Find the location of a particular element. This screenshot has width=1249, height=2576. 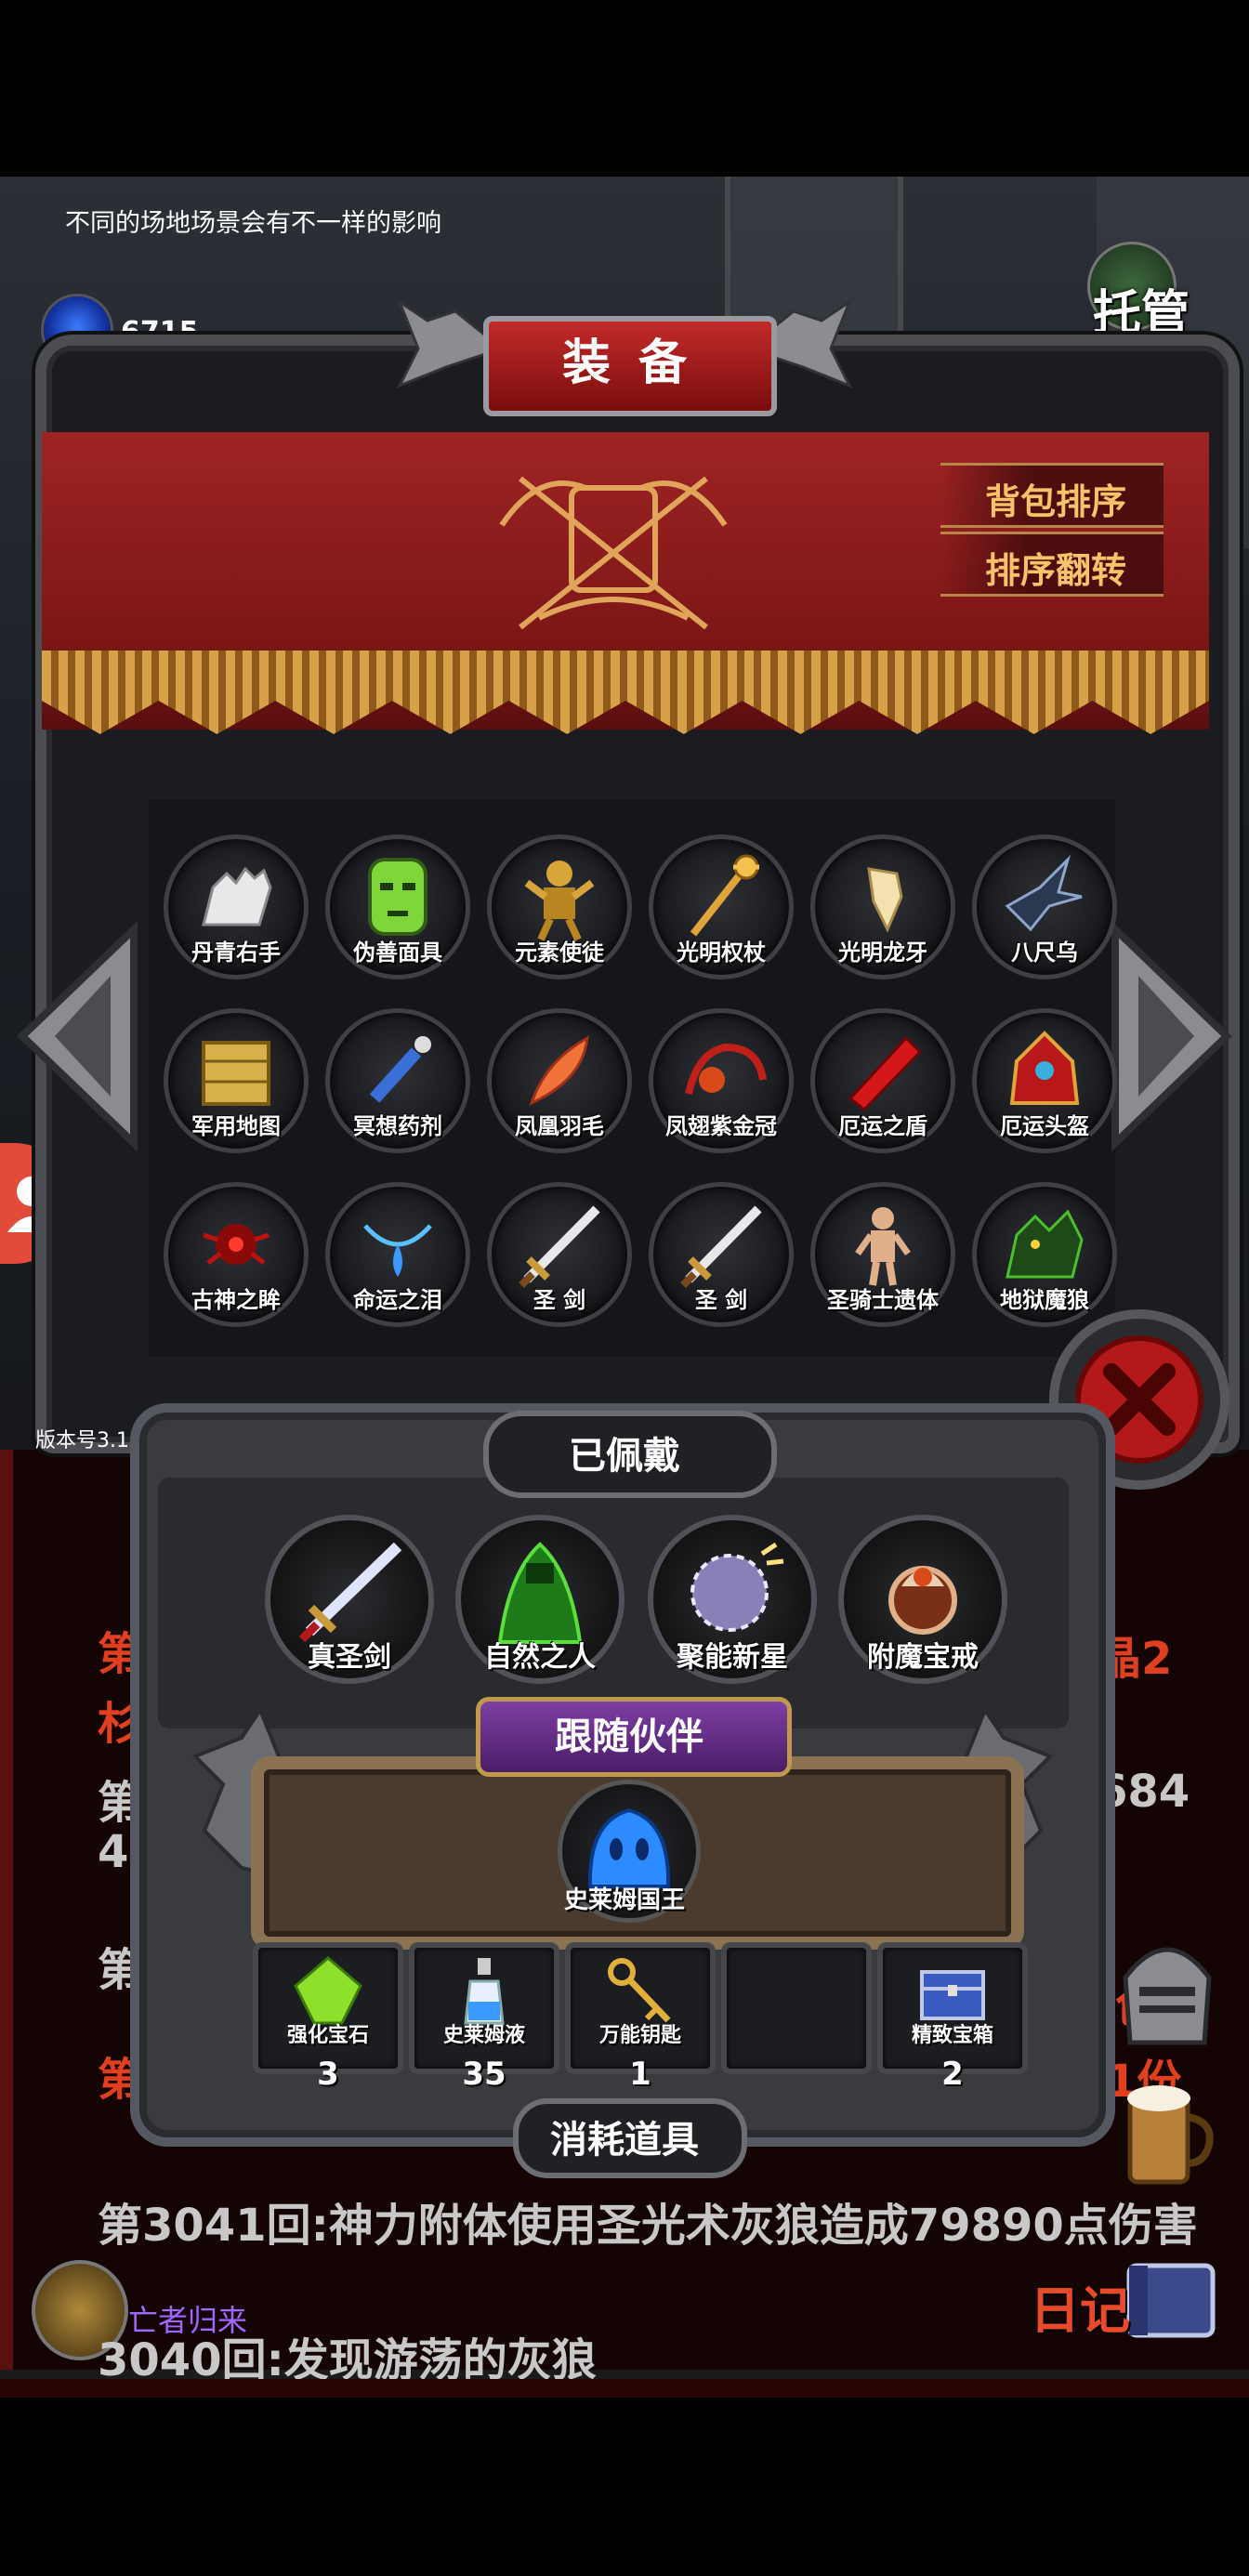

blue-tear-amulet-icon is located at coordinates (397, 1250).